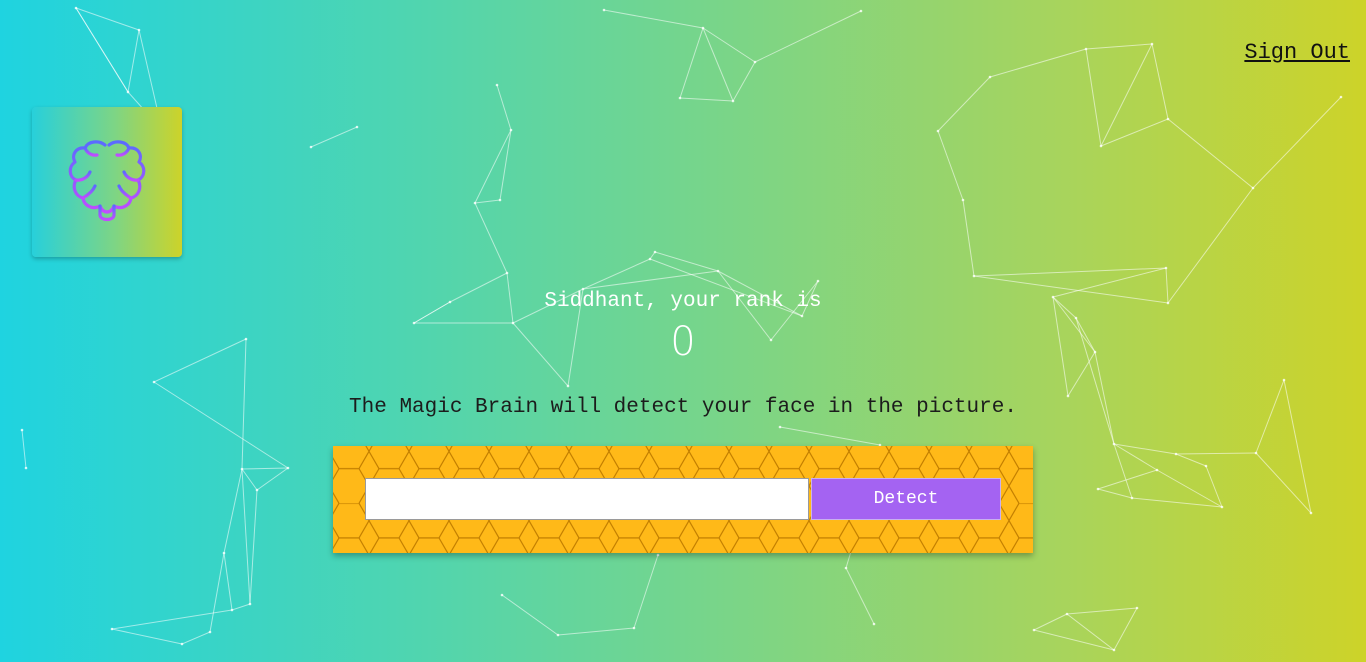  I want to click on rank-message: Siddhant, your rank is, so click(683, 301).